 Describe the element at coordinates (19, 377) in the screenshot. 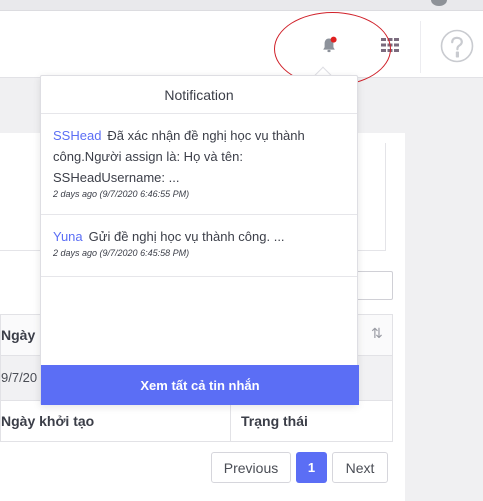

I see `table-cell-date: 9/7/20` at that location.